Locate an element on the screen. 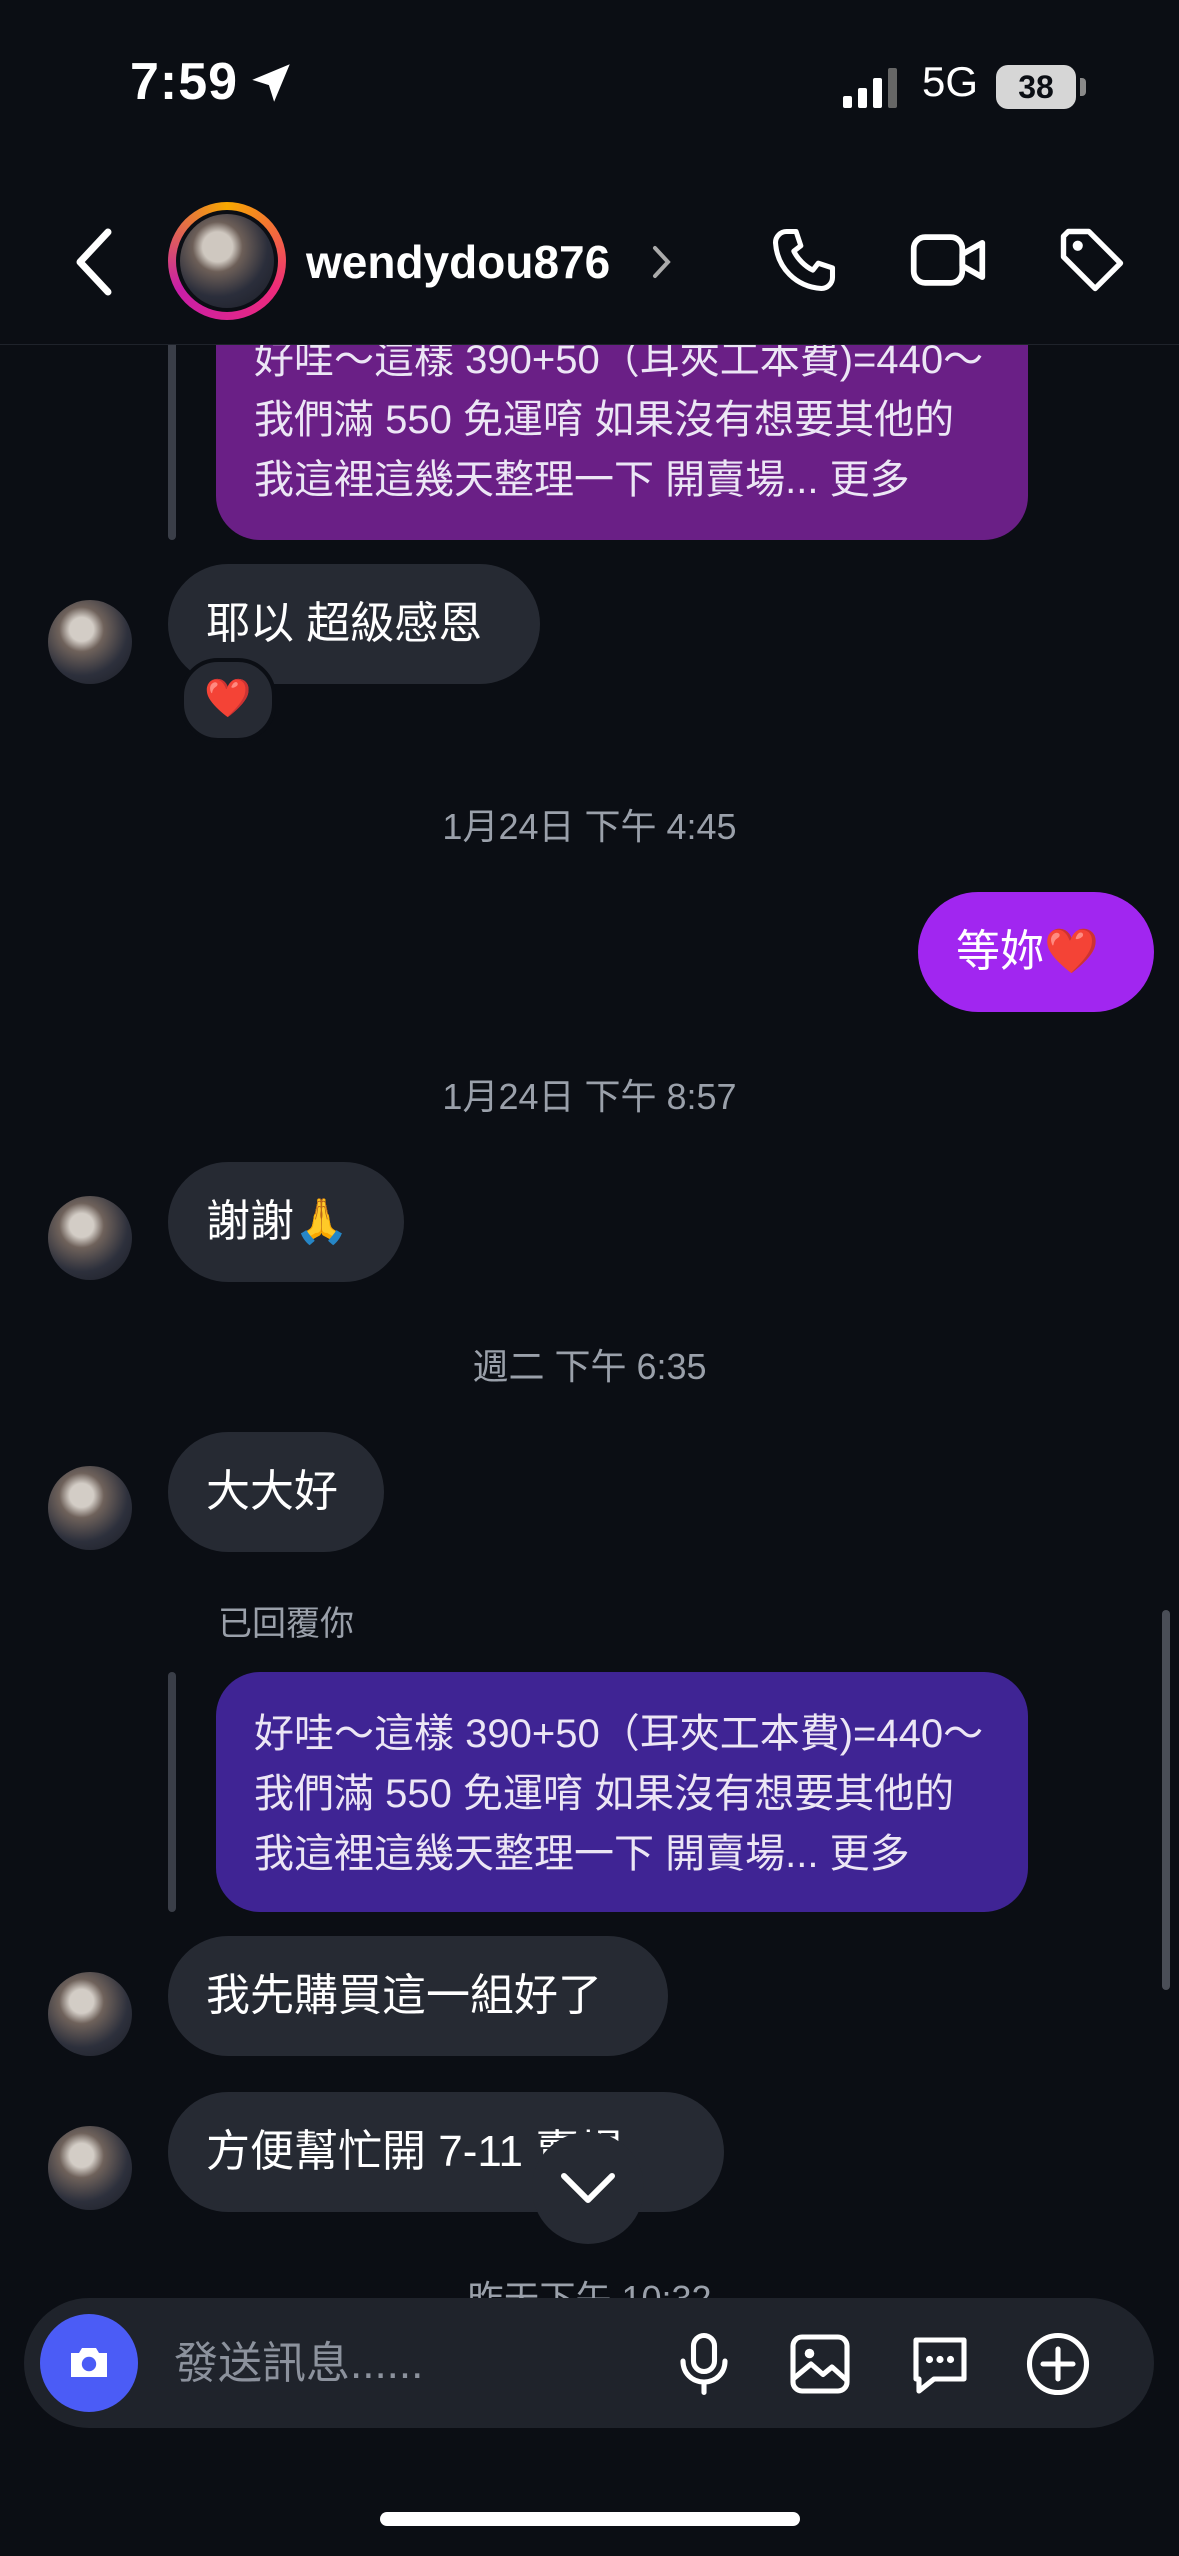 This screenshot has width=1179, height=2556. message-composer is located at coordinates (589, 2363).